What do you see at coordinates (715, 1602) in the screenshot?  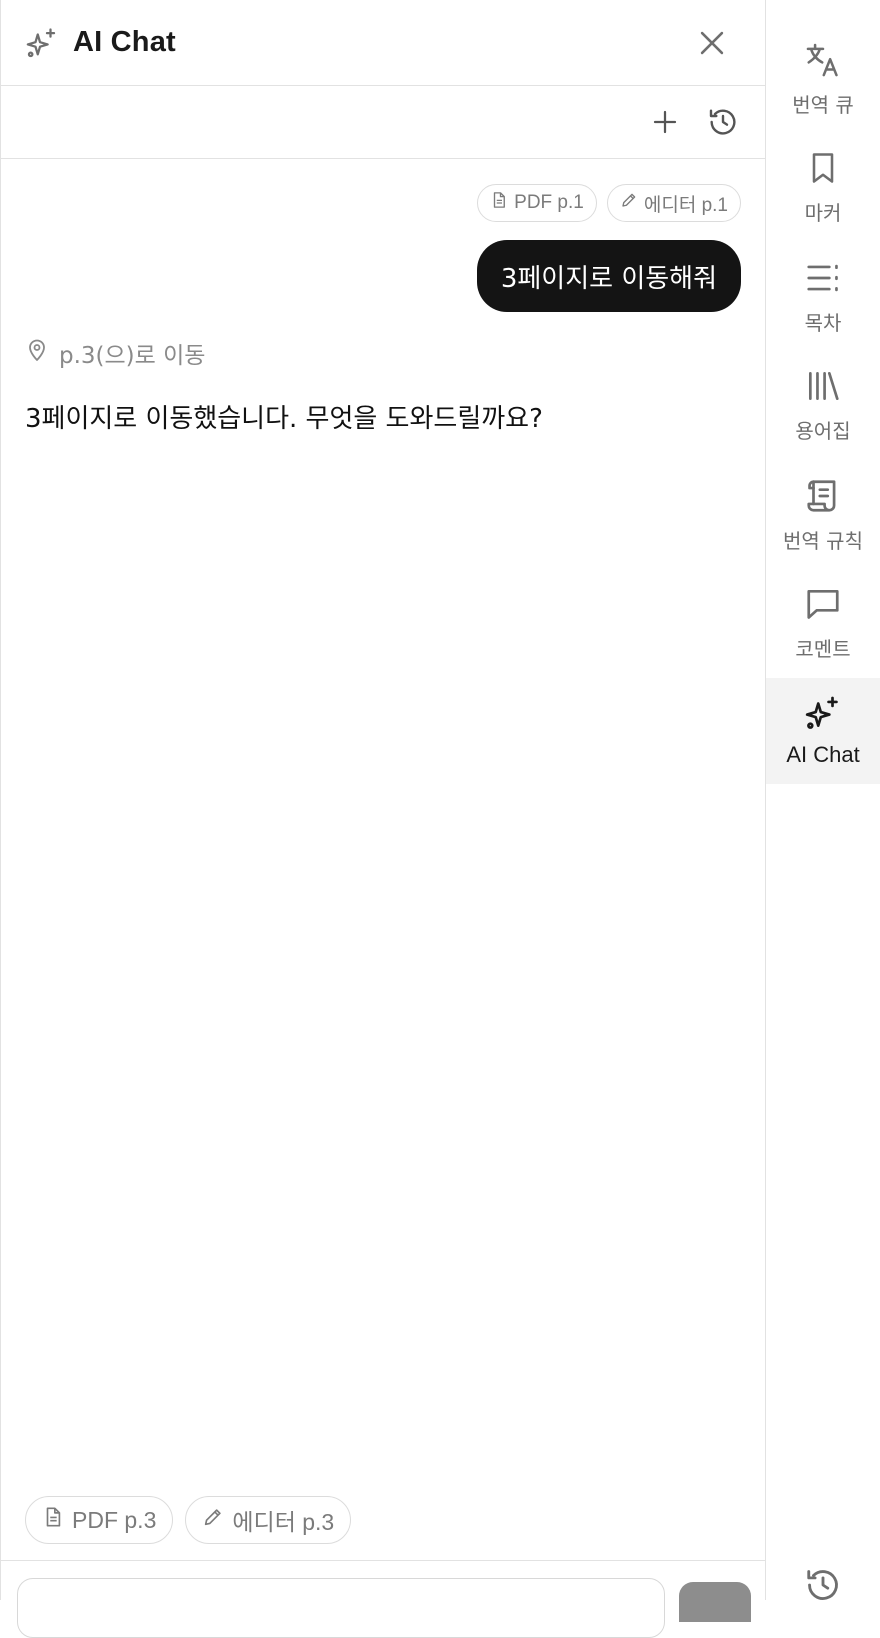 I see `send-button` at bounding box center [715, 1602].